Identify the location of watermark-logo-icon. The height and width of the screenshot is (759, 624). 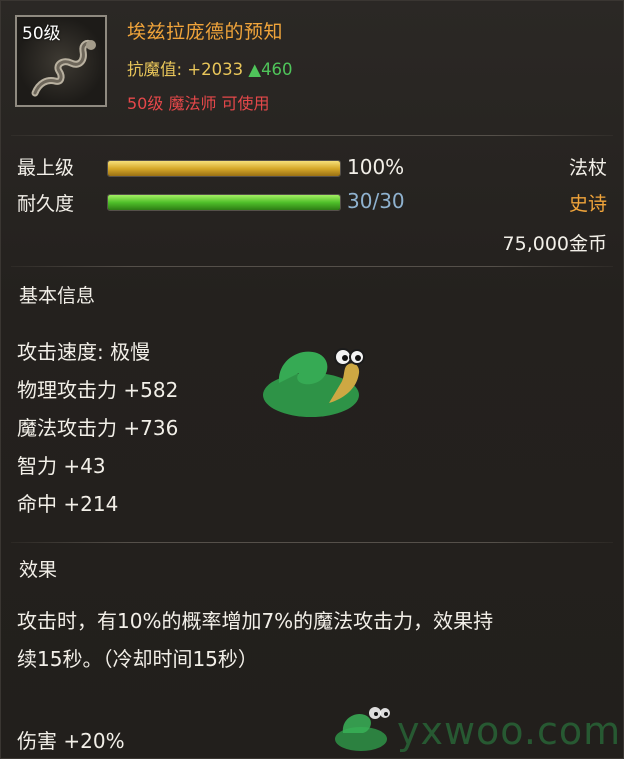
(362, 729).